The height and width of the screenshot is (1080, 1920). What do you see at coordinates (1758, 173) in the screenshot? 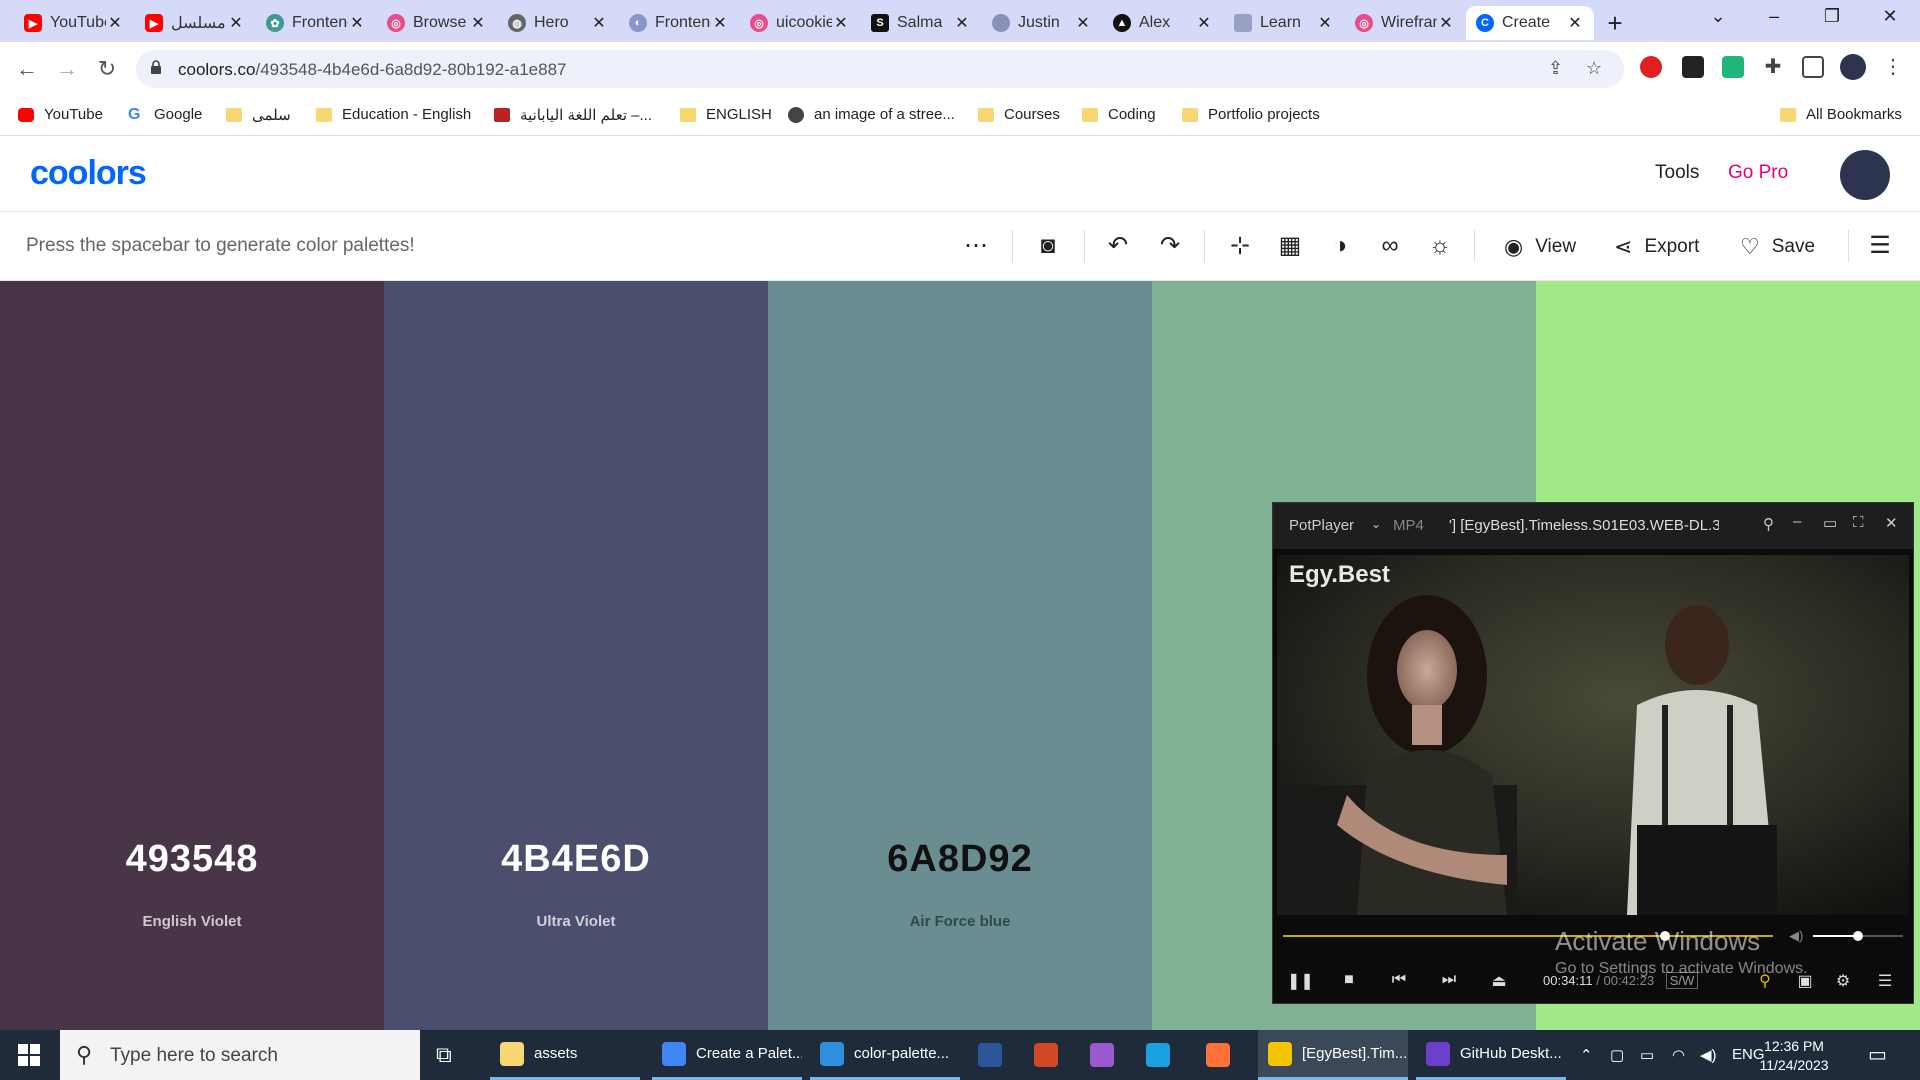
I see `nav-go-pro-link: Go Pro` at bounding box center [1758, 173].